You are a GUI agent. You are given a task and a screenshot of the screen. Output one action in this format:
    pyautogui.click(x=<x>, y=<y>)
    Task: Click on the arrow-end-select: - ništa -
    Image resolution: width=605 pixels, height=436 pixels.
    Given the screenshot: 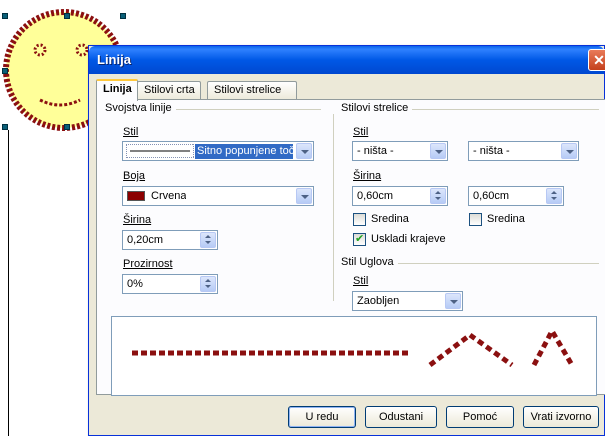 What is the action you would take?
    pyautogui.click(x=523, y=151)
    